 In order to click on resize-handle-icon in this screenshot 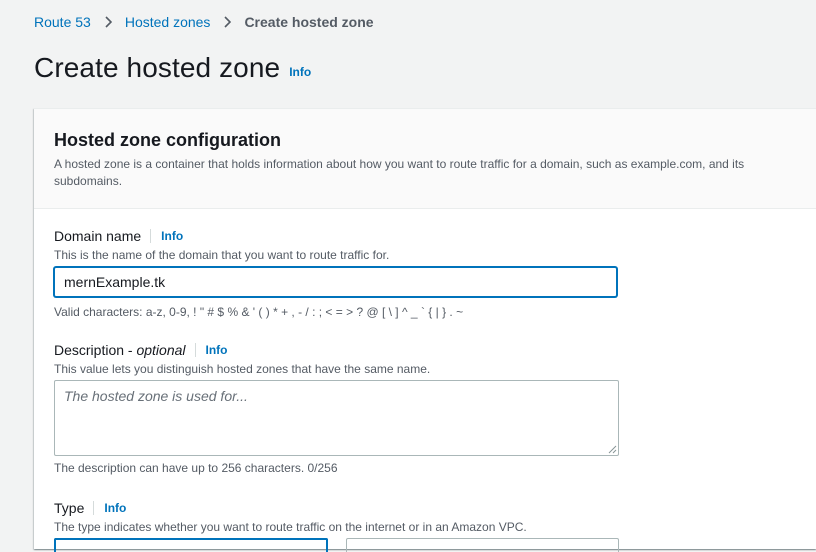, I will do `click(612, 449)`.